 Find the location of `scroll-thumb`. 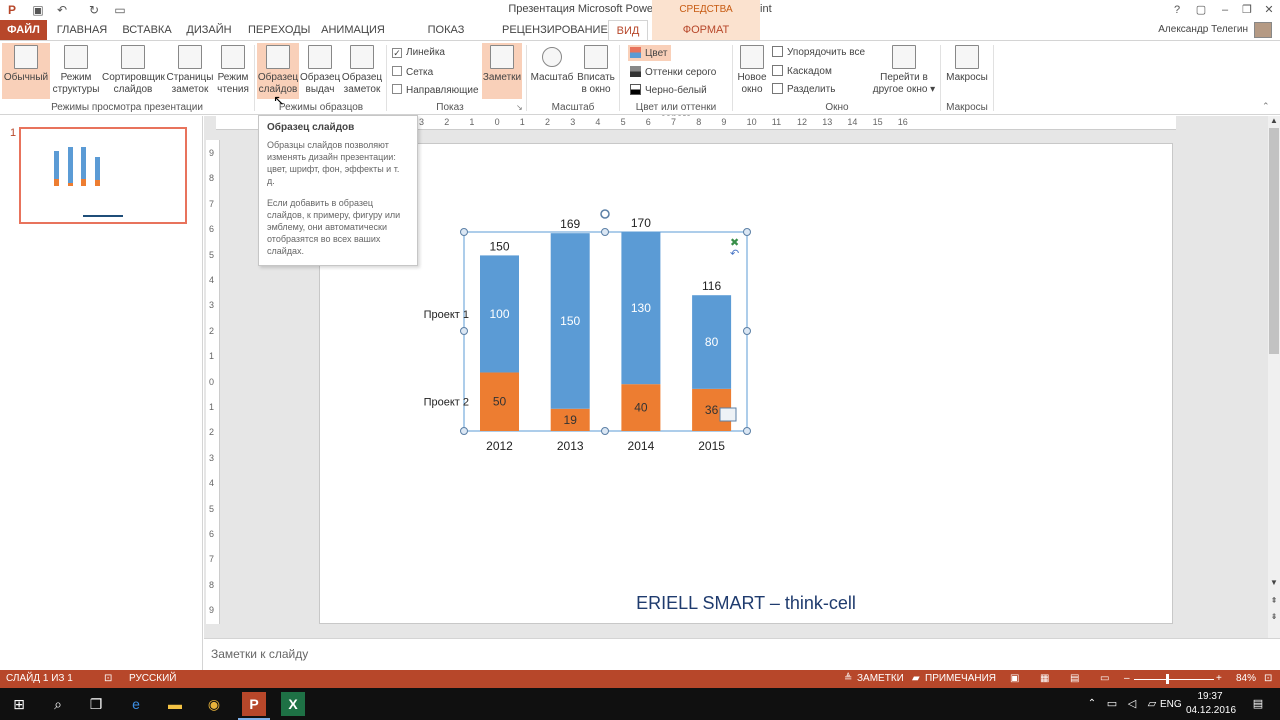

scroll-thumb is located at coordinates (1274, 241).